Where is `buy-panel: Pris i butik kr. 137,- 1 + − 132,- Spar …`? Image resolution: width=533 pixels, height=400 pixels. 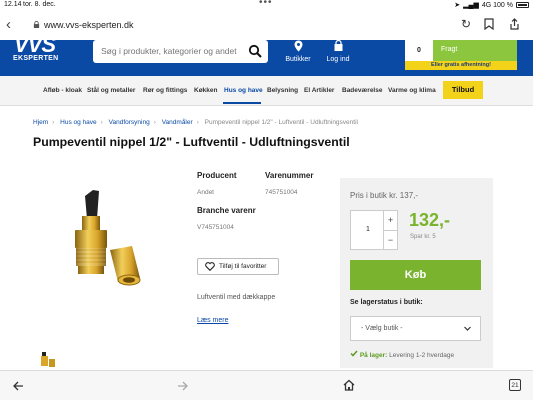 buy-panel: Pris i butik kr. 137,- 1 + − 132,- Spar … is located at coordinates (416, 273).